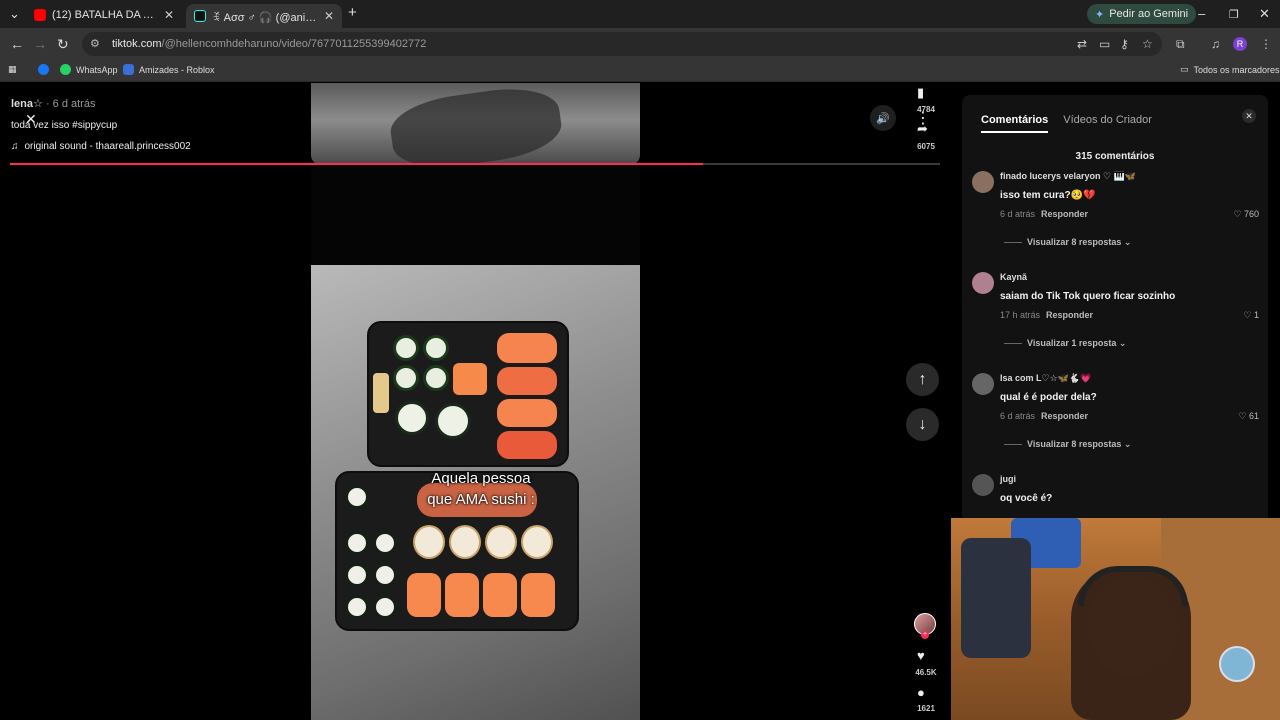 The image size is (1280, 720). I want to click on arrow-up-icon: ↑, so click(922, 379).